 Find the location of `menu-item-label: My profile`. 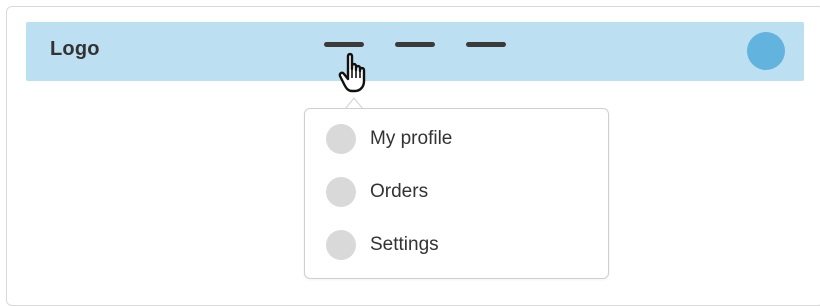

menu-item-label: My profile is located at coordinates (411, 138).